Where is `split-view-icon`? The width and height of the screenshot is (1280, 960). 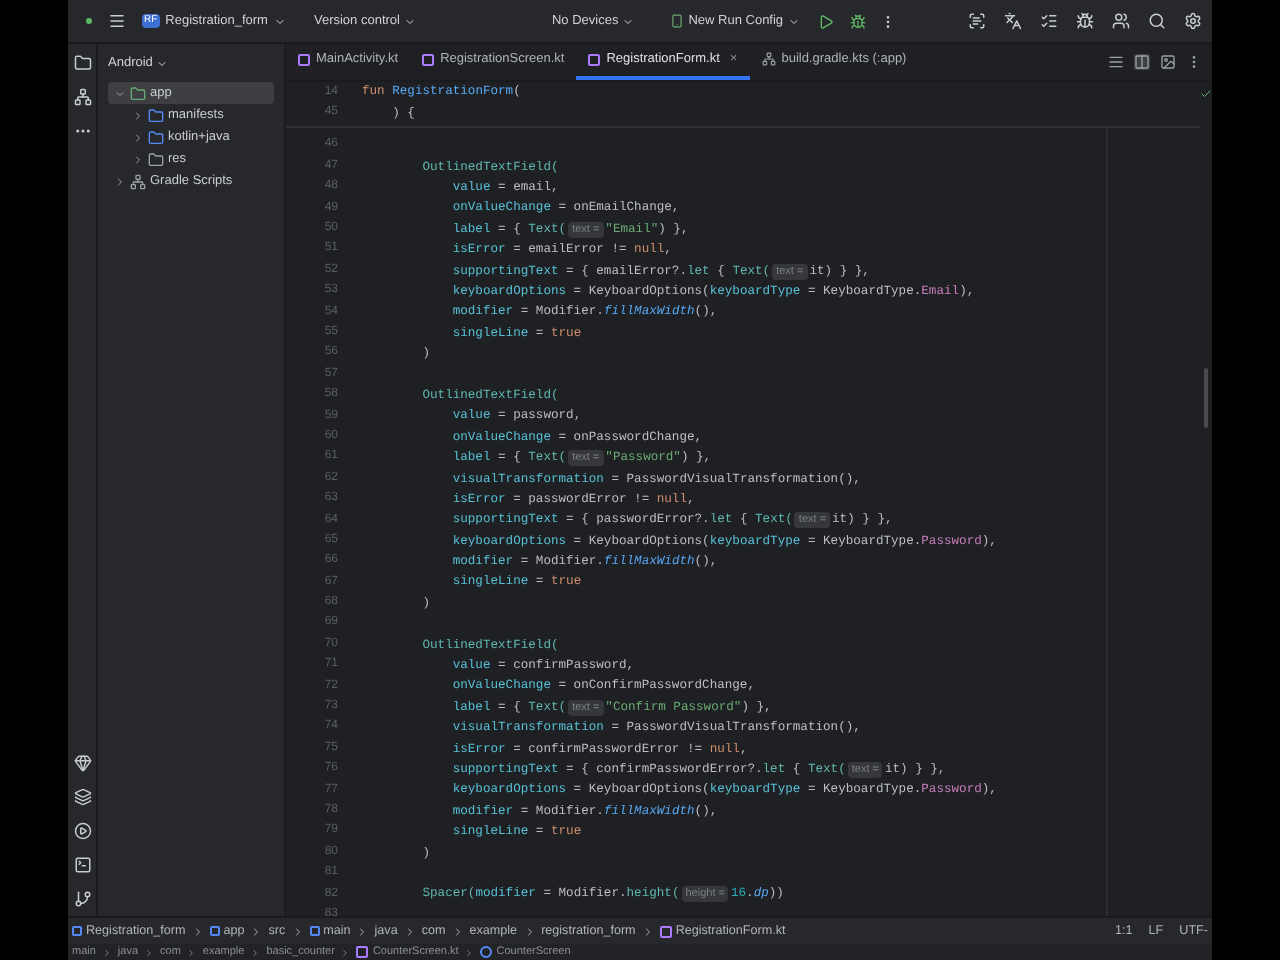 split-view-icon is located at coordinates (1142, 61).